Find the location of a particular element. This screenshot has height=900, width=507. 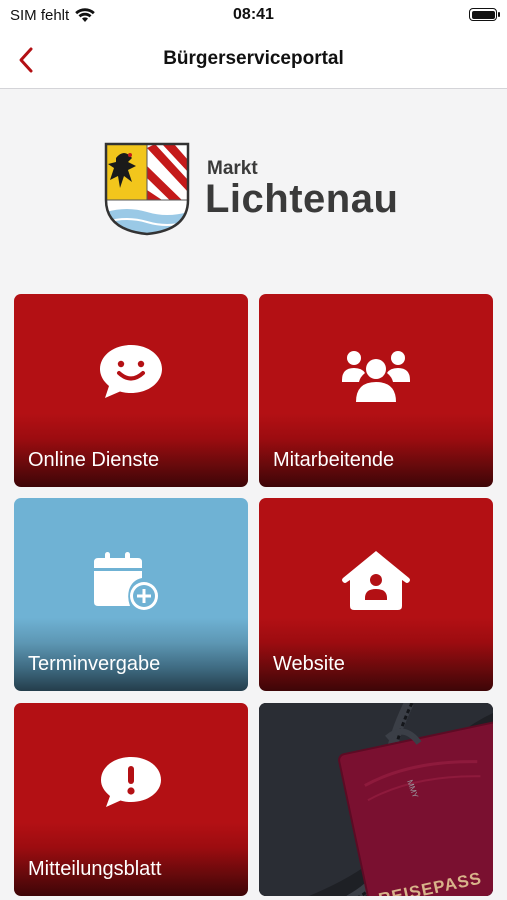

chat-smile-icon is located at coordinates (131, 371).